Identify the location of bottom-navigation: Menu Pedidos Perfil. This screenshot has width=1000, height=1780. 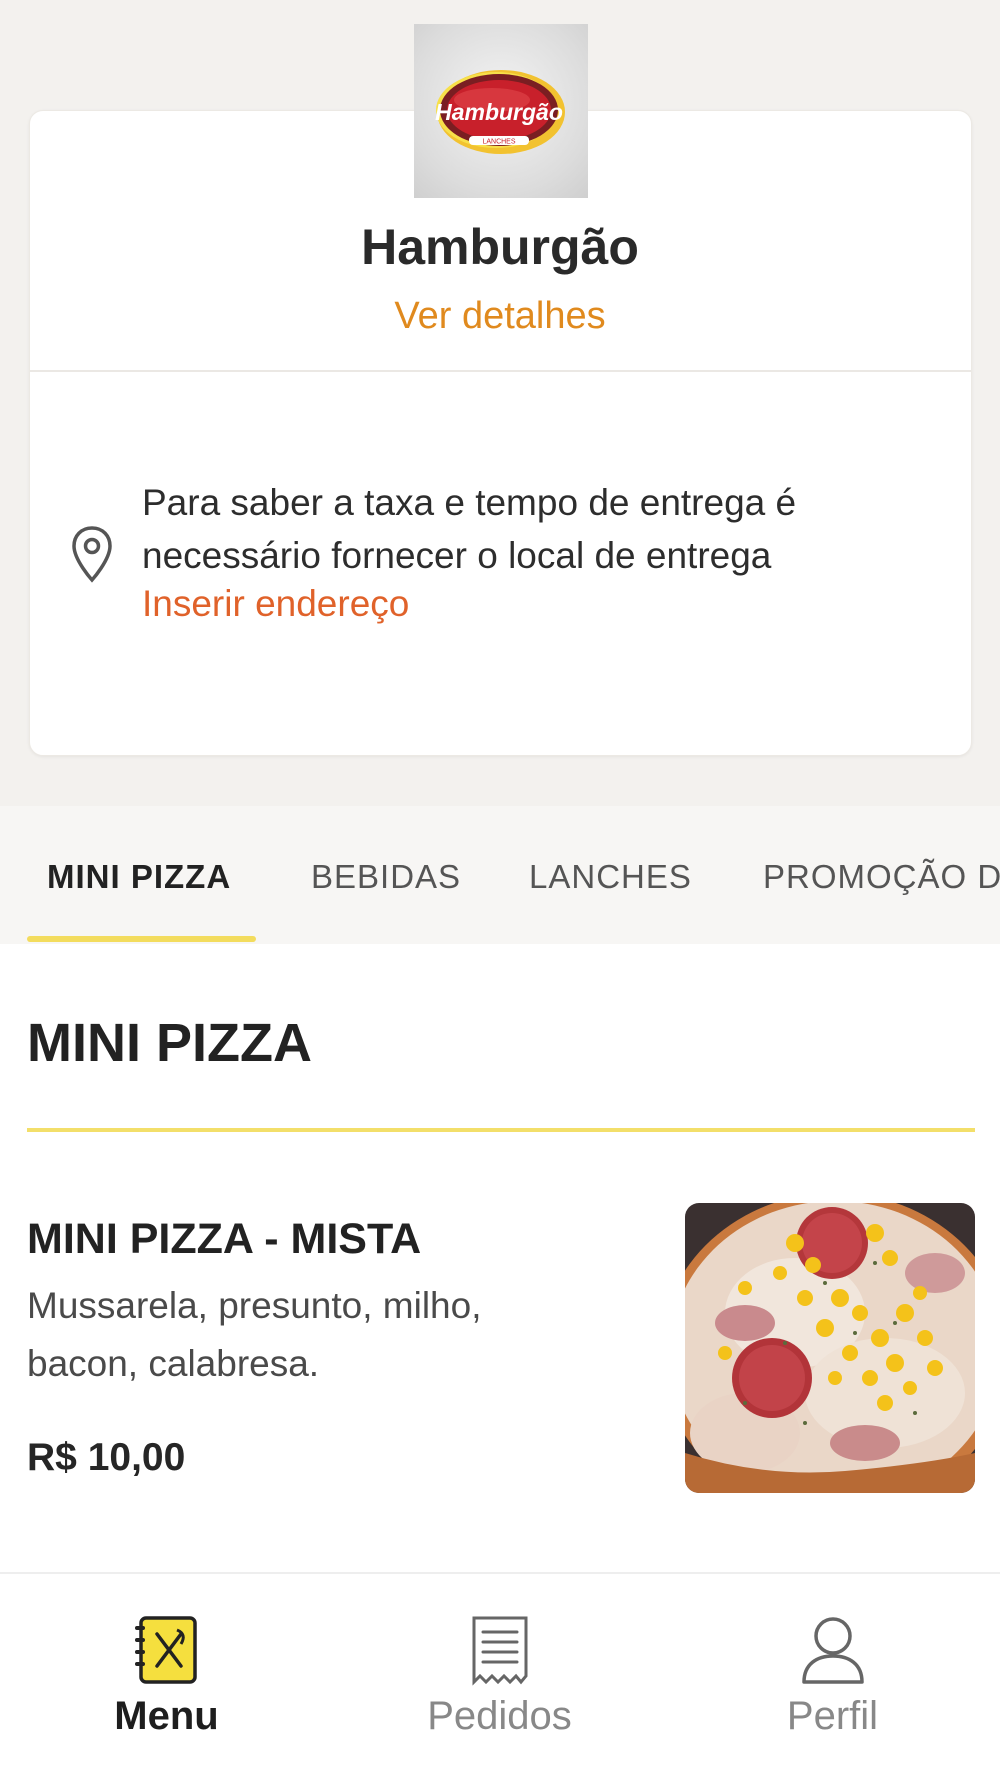
(500, 1675).